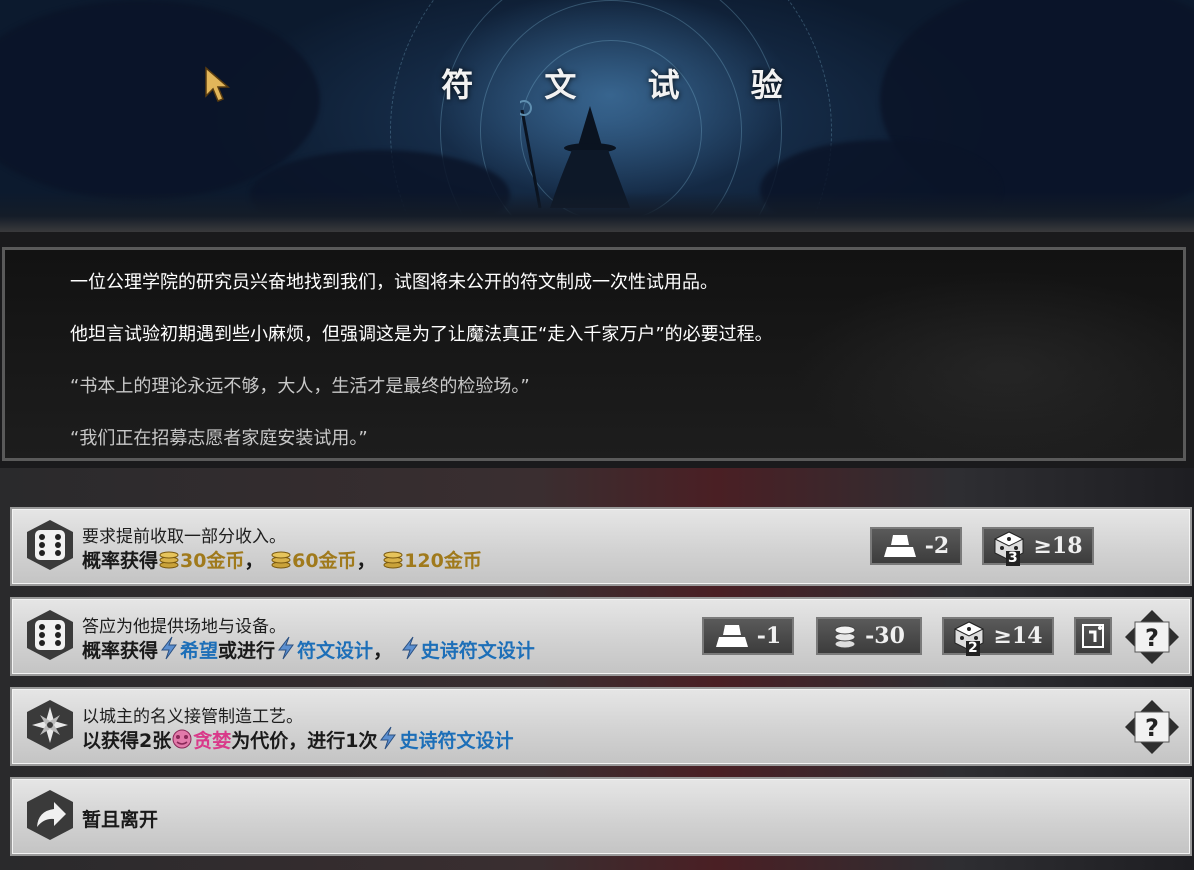  Describe the element at coordinates (50, 815) in the screenshot. I see `leave-arrow-icon` at that location.